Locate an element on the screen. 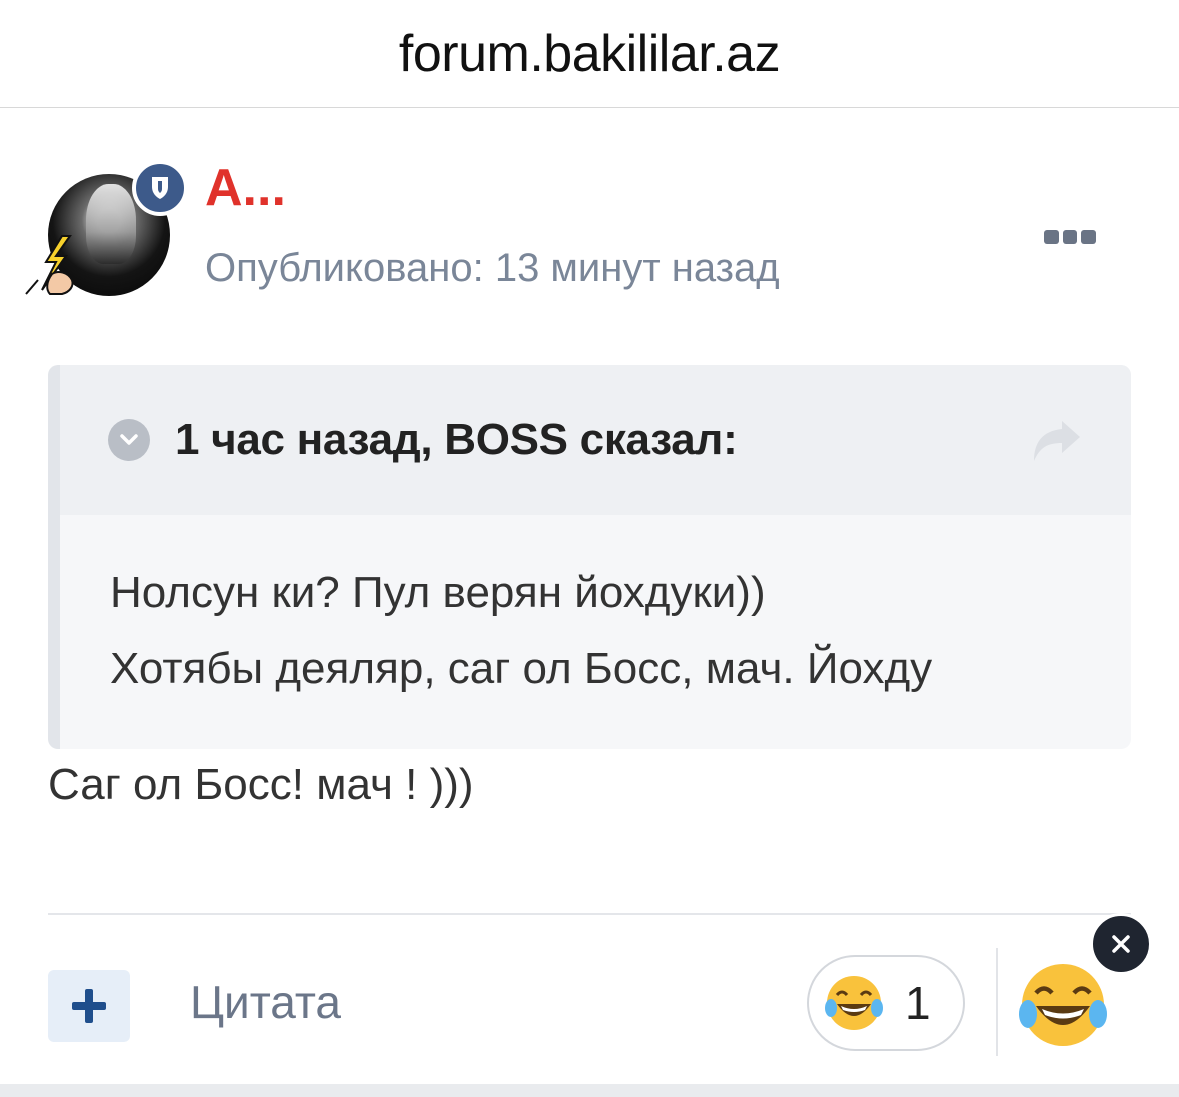 The image size is (1179, 1097). quote-line: Нолсун ки? Пул верян йохдуки)) is located at coordinates (438, 592).